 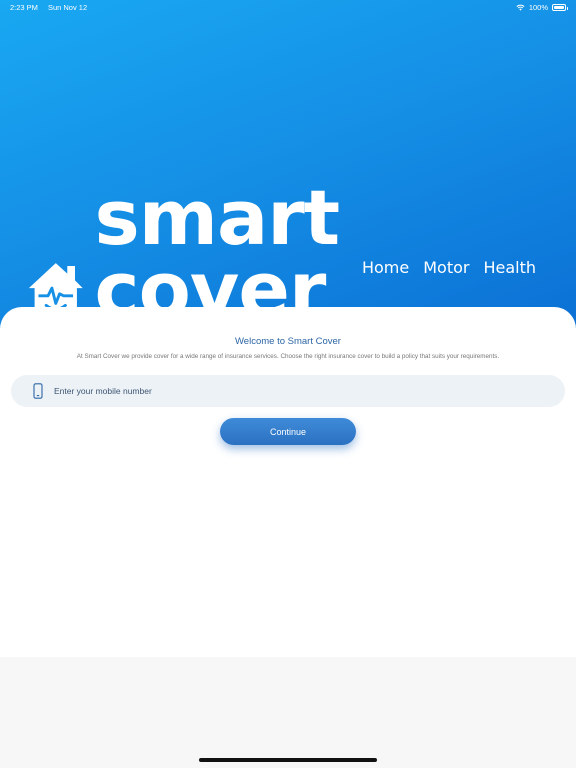 I want to click on mobile-number-field, so click(x=288, y=391).